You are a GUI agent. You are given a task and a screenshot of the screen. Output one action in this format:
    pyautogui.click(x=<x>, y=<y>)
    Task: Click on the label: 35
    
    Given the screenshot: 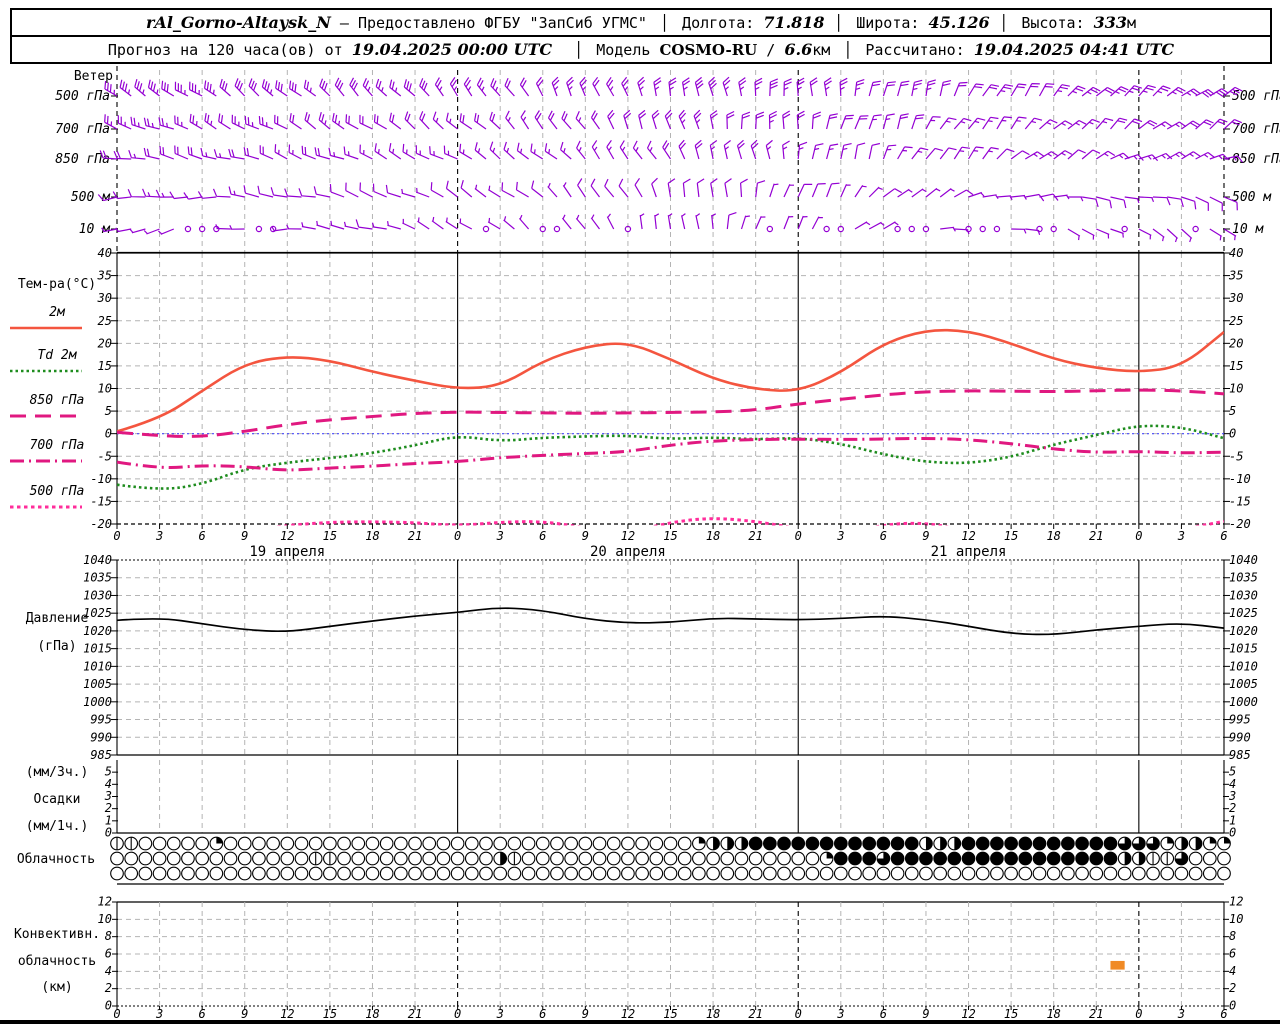 What is the action you would take?
    pyautogui.click(x=1235, y=276)
    